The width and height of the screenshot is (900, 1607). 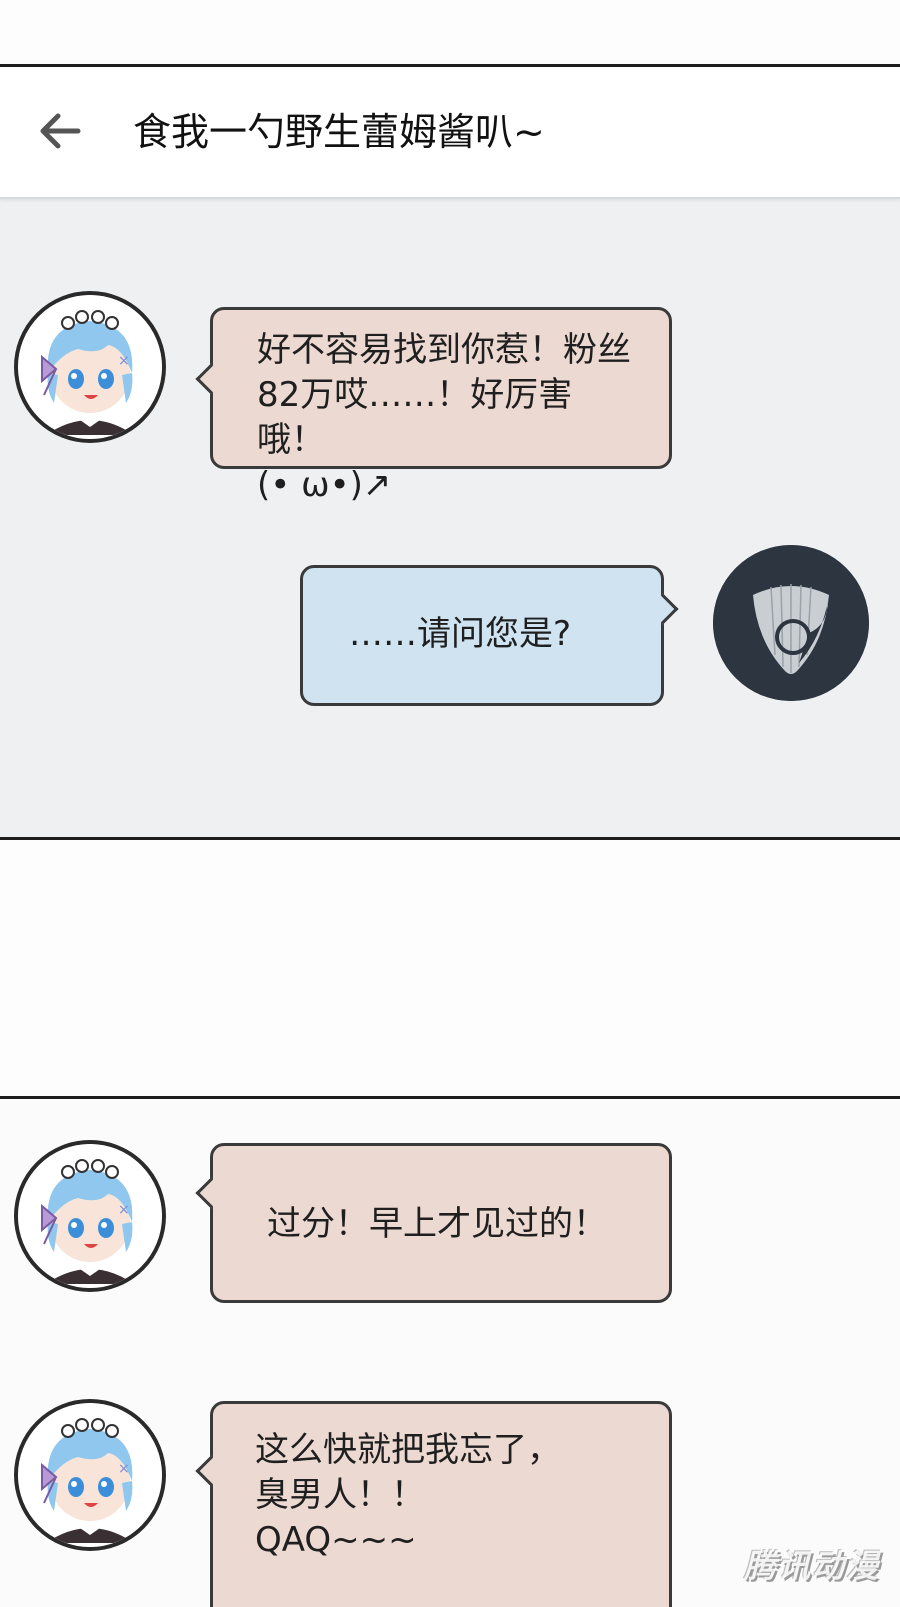 What do you see at coordinates (339, 132) in the screenshot?
I see `chat-title: 食我一勺野生蕾姆酱叭~` at bounding box center [339, 132].